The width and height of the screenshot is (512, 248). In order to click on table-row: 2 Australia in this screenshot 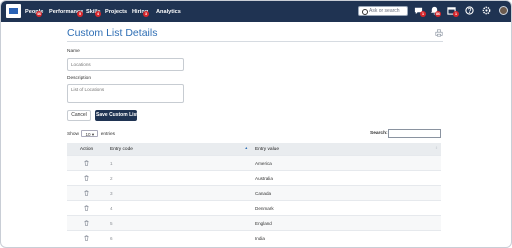, I will do `click(254, 178)`.